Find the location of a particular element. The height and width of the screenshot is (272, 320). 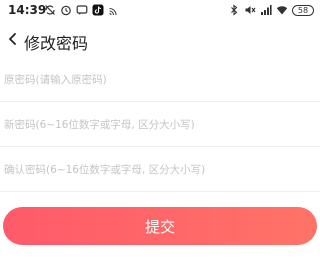

status-time: 14:39 is located at coordinates (27, 10).